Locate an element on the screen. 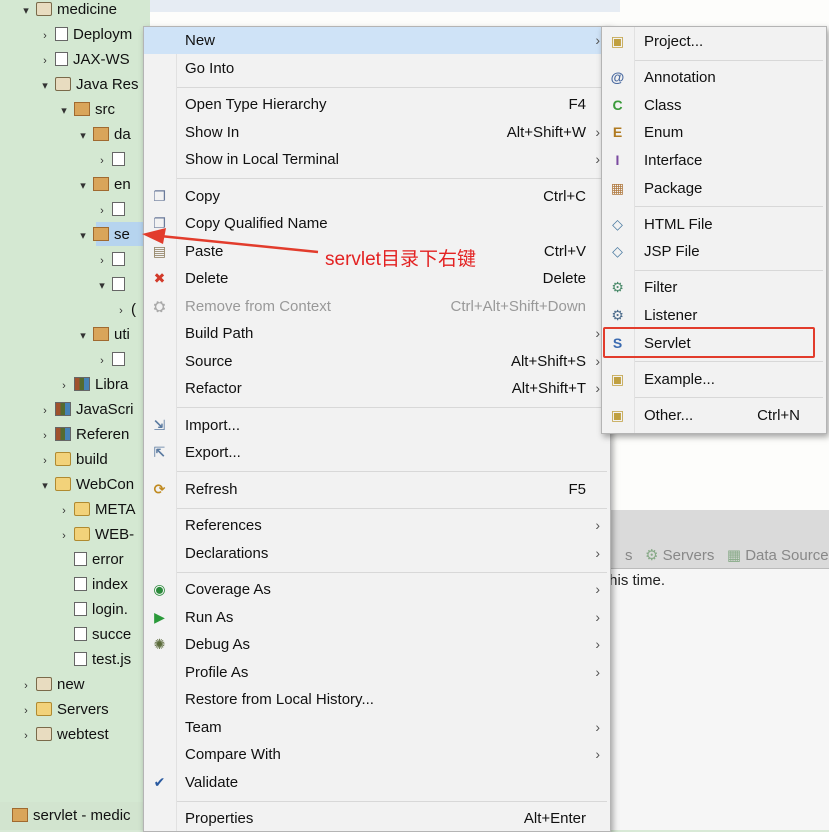  tab-data-source: Data Source is located at coordinates (786, 555).